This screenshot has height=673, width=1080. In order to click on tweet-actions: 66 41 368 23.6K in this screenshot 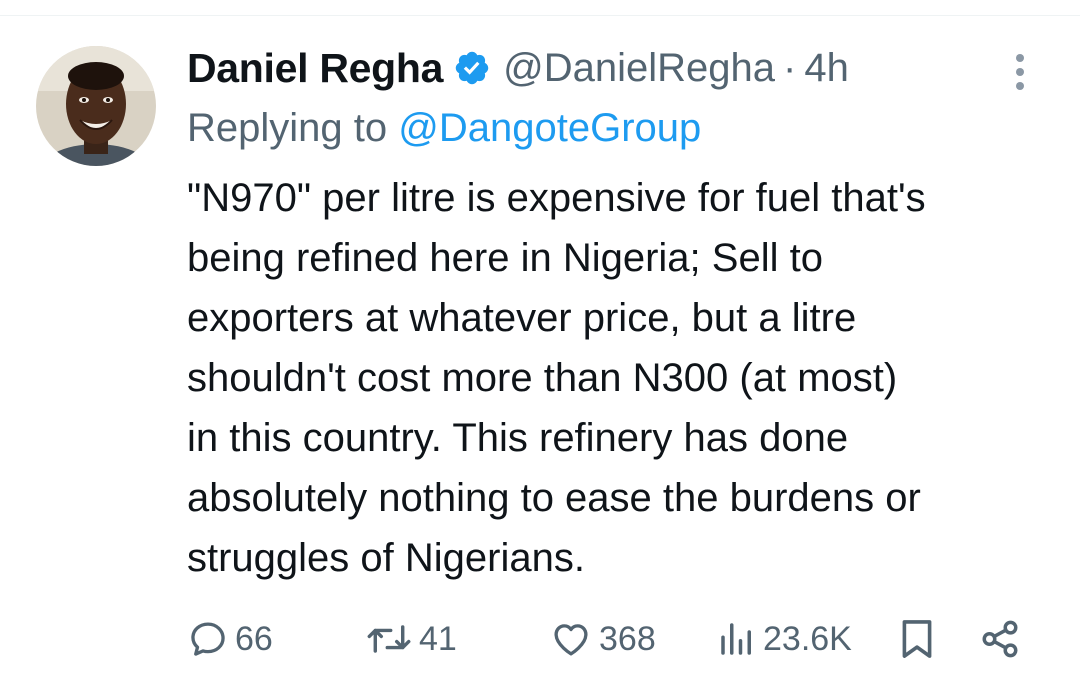, I will do `click(612, 639)`.